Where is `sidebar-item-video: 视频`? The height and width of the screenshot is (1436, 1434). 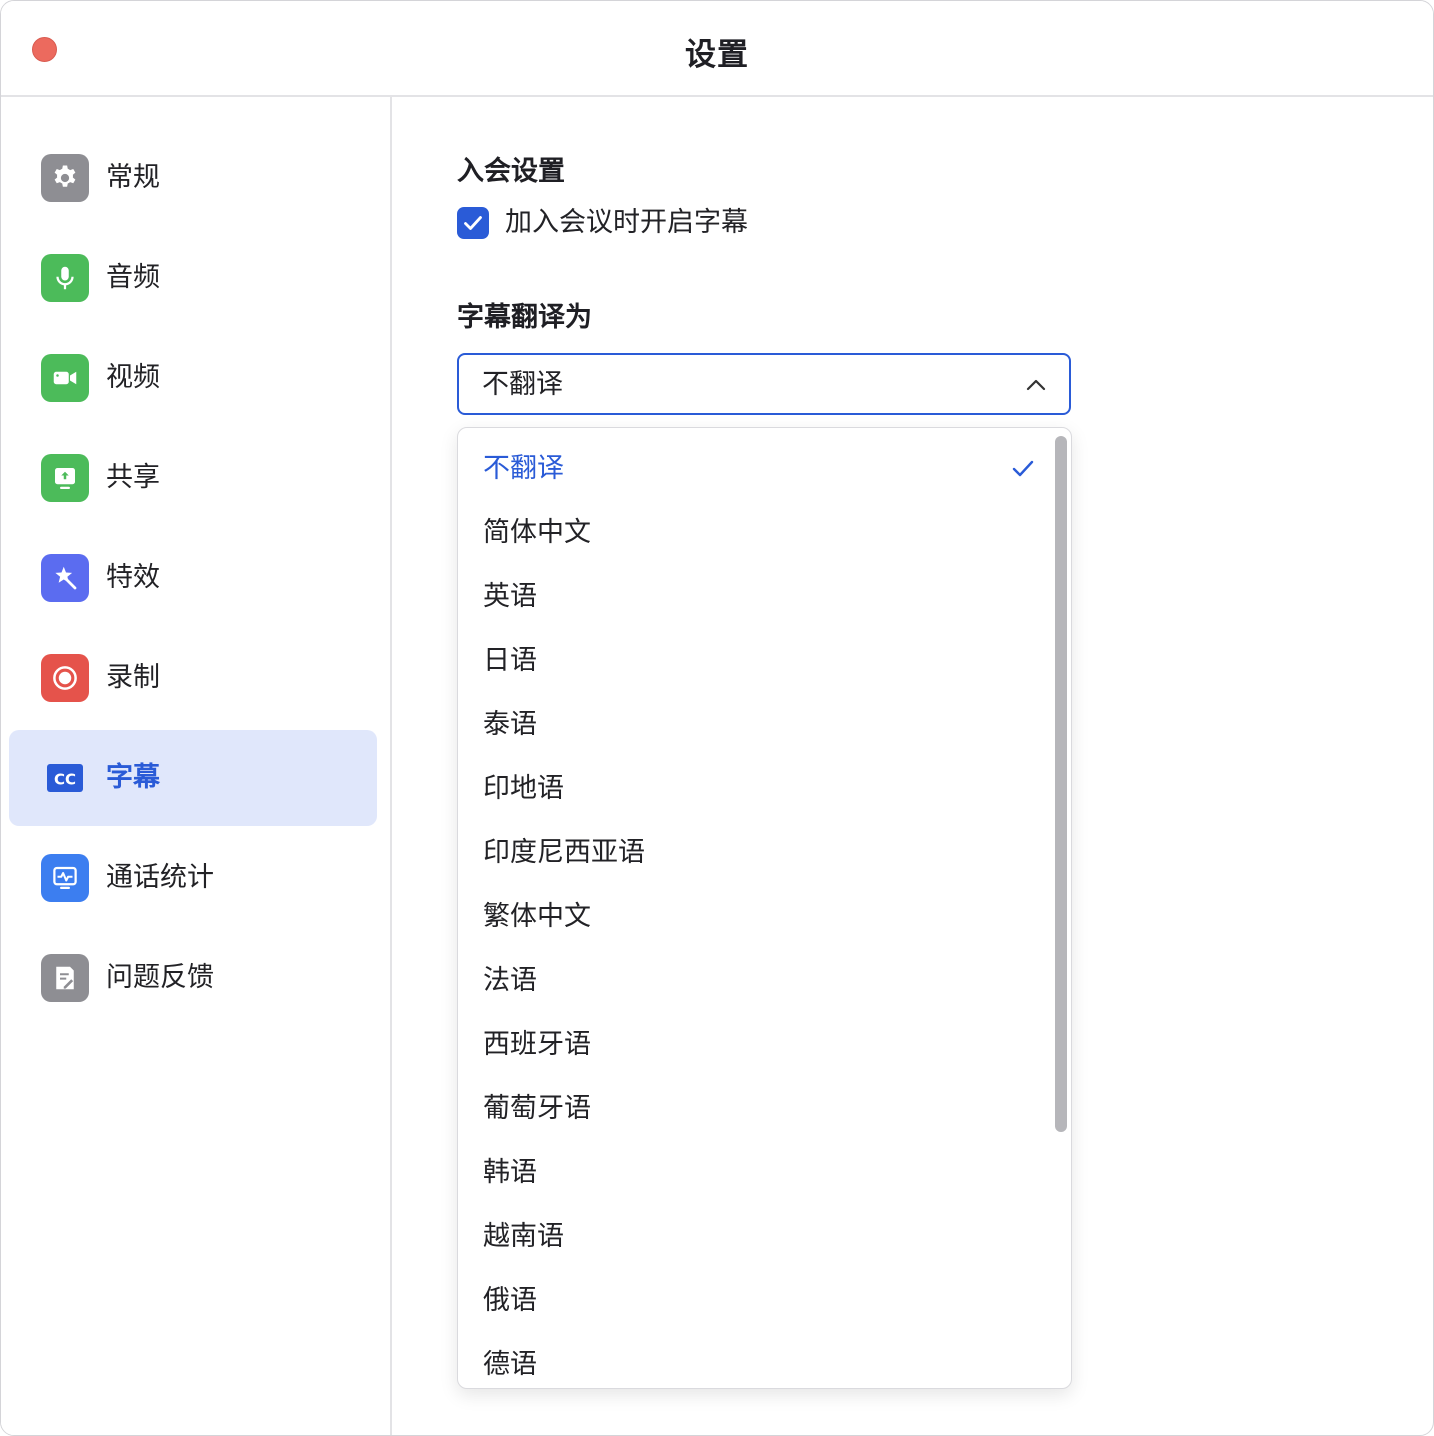 sidebar-item-video: 视频 is located at coordinates (193, 378).